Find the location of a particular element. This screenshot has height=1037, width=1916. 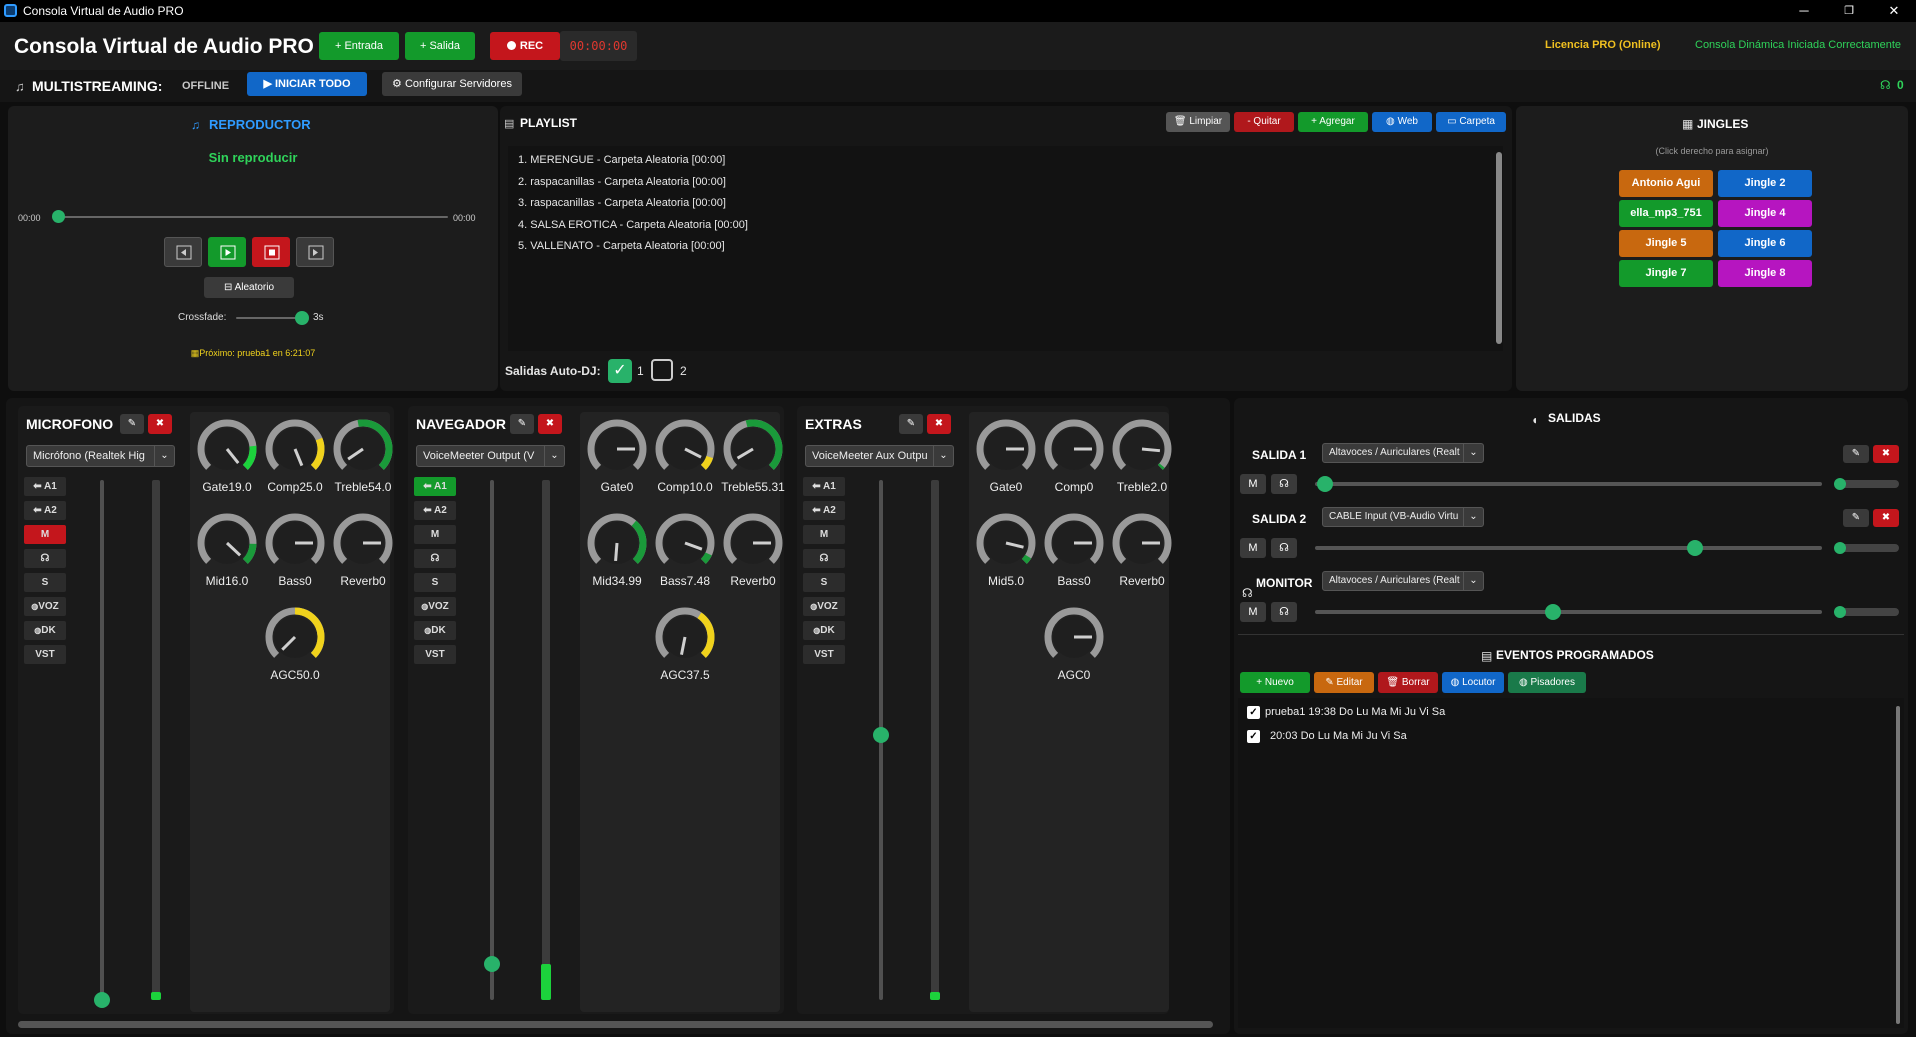

play-button is located at coordinates (227, 252).